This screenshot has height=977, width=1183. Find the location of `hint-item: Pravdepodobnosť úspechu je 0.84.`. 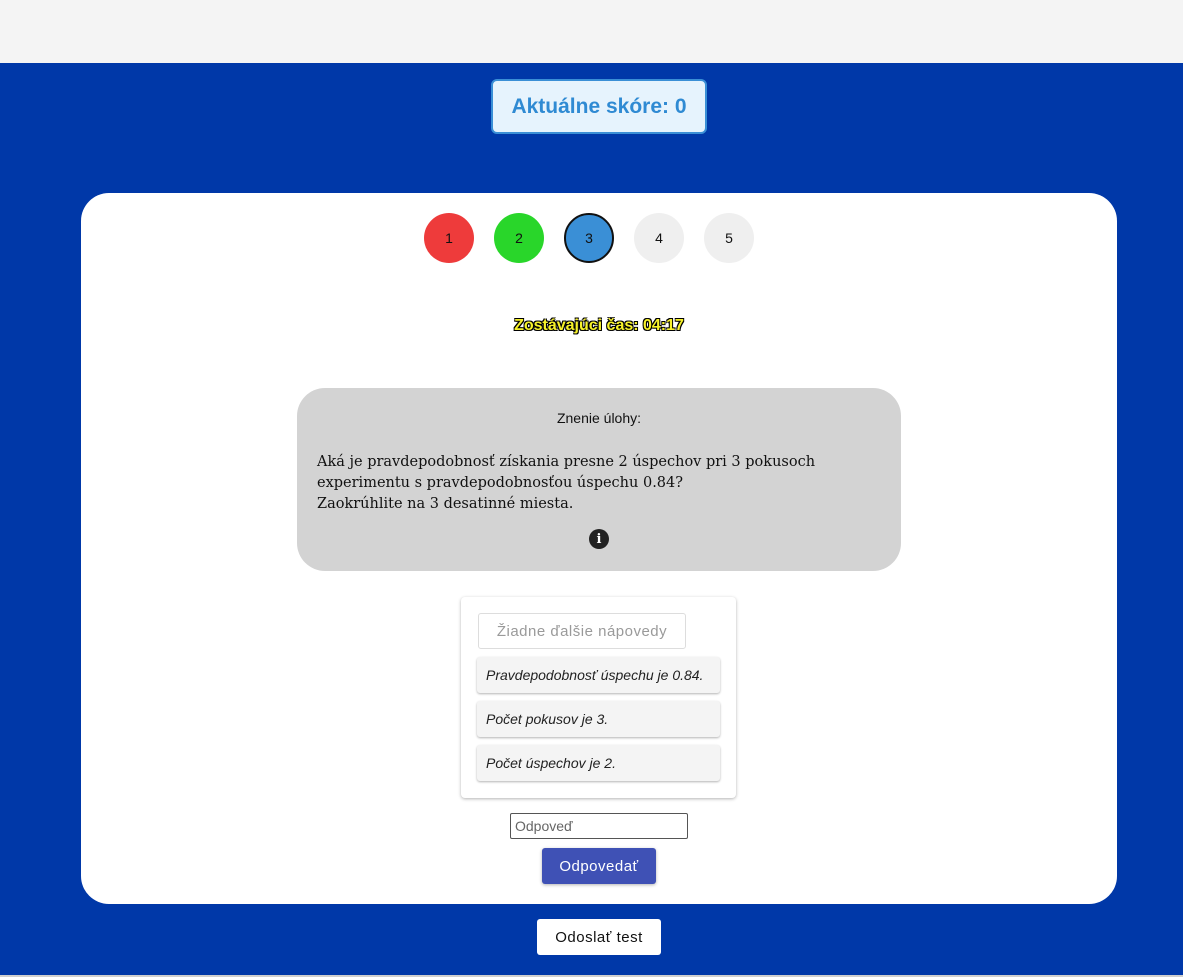

hint-item: Pravdepodobnosť úspechu je 0.84. is located at coordinates (598, 675).